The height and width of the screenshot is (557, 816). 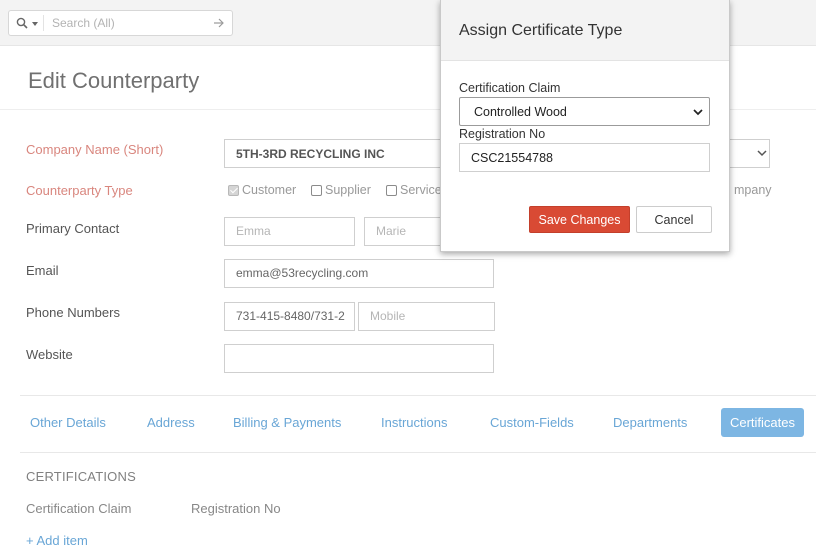 I want to click on search-icon, so click(x=22, y=23).